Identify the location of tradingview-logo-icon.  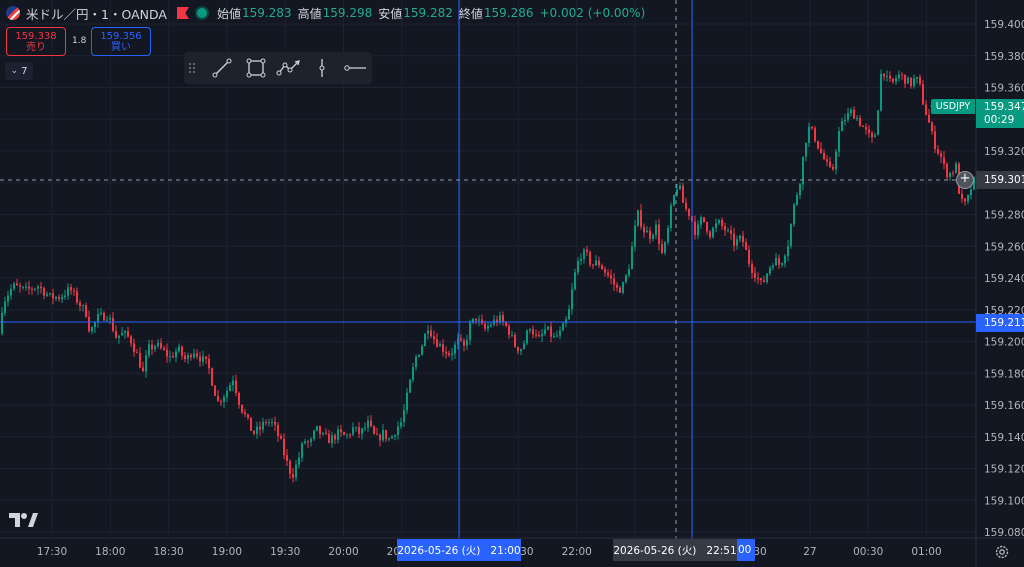
(23, 520).